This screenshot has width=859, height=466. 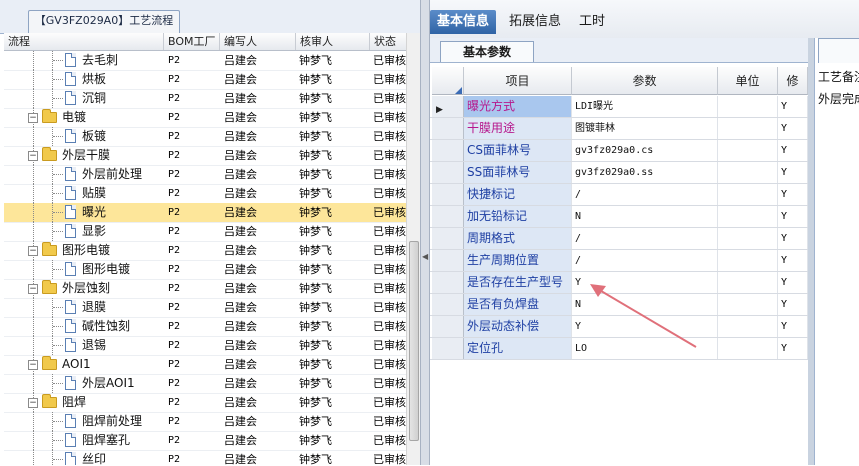 I want to click on tree-node: 曝光, so click(x=83, y=212).